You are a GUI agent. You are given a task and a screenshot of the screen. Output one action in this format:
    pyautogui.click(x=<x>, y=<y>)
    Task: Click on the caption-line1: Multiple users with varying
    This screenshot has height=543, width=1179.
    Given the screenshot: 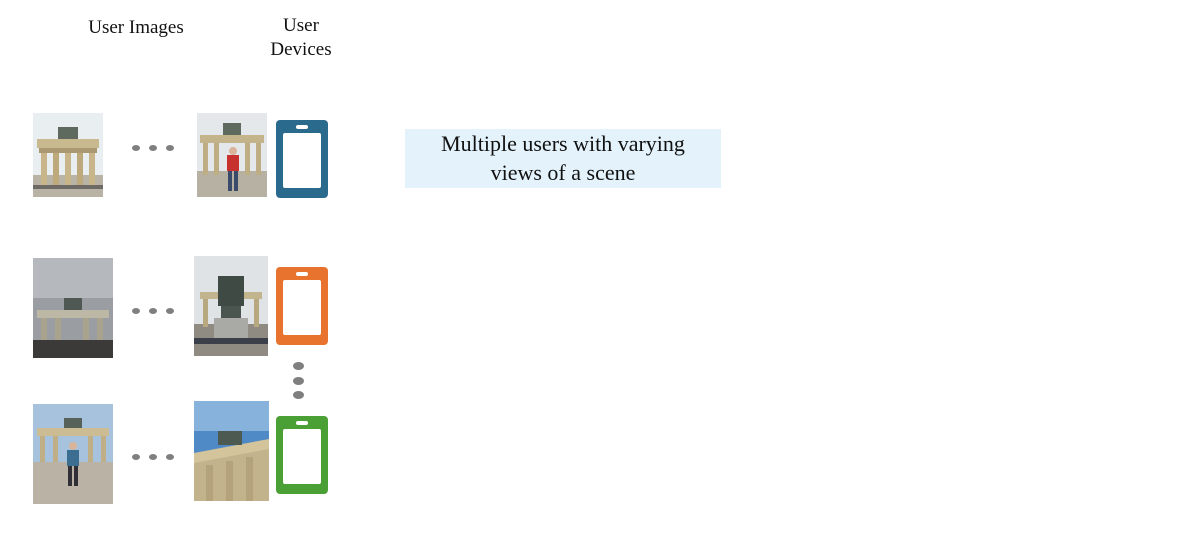 What is the action you would take?
    pyautogui.click(x=563, y=143)
    